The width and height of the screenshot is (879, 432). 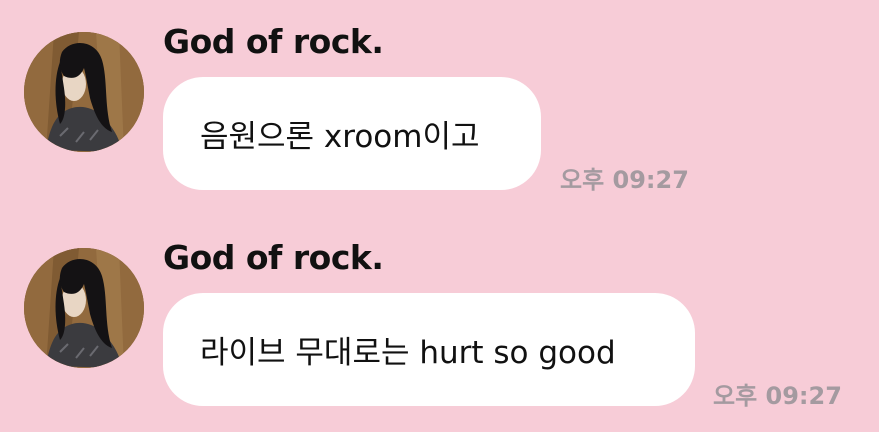 I want to click on message-text: 라이브 무대로는 hurt so good, so click(x=408, y=353).